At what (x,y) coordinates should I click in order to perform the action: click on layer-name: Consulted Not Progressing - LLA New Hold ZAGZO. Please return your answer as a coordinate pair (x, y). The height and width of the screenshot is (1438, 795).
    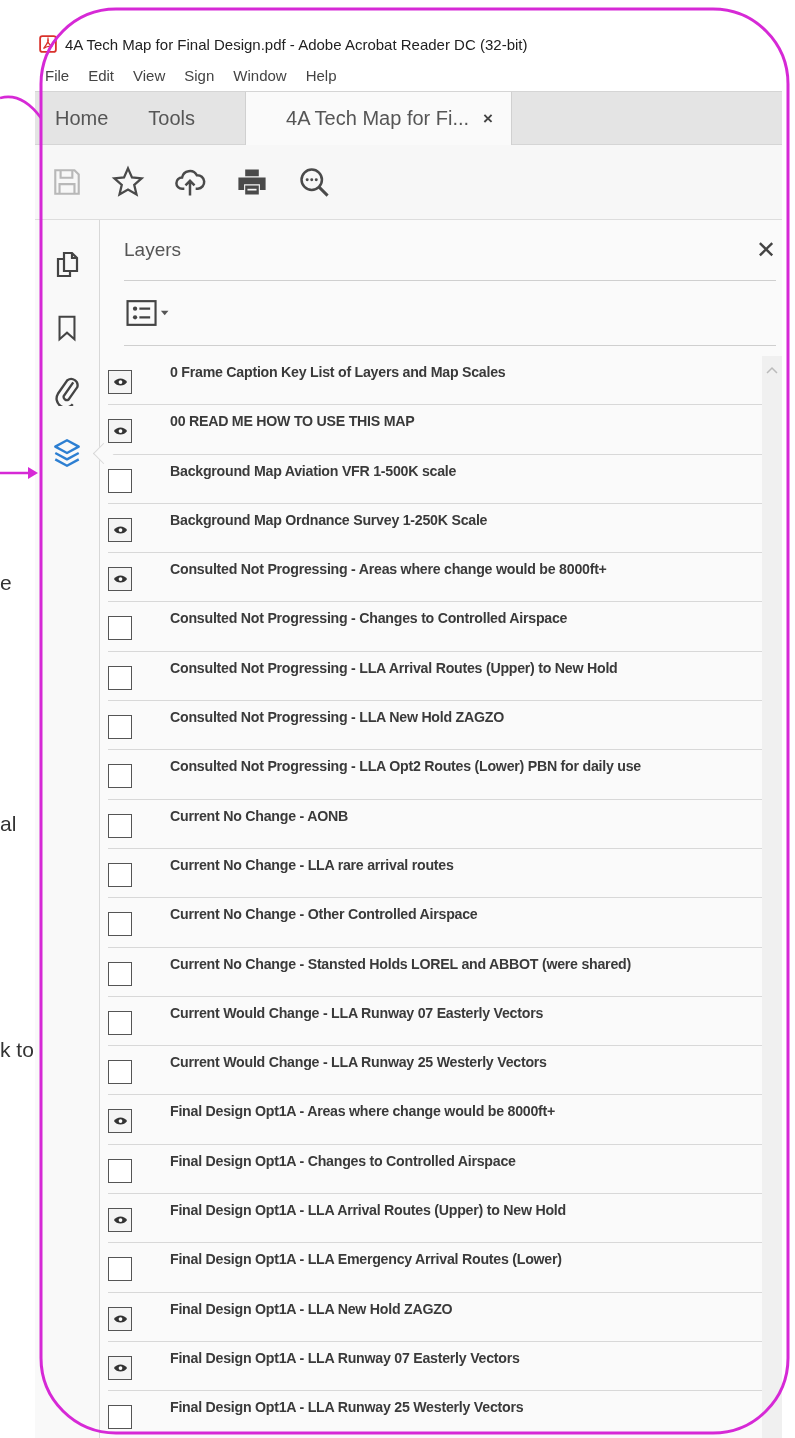
    Looking at the image, I should click on (337, 717).